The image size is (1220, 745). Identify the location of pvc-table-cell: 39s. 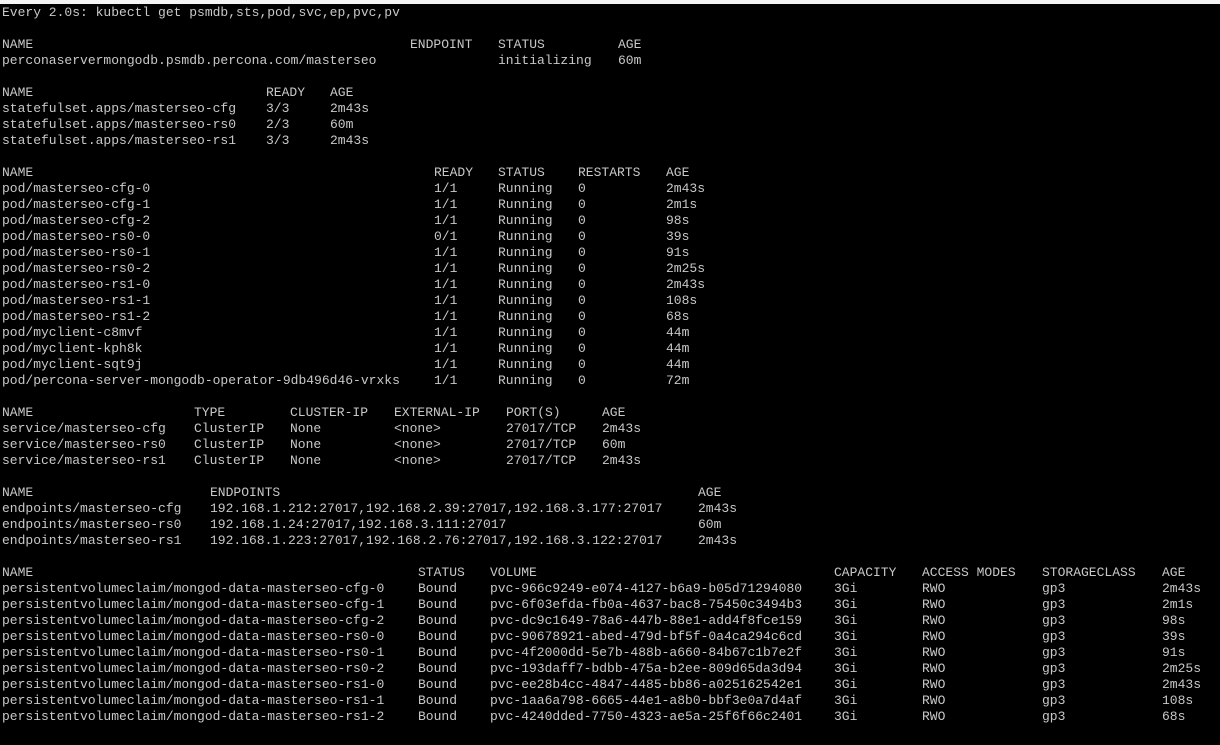
(1174, 636).